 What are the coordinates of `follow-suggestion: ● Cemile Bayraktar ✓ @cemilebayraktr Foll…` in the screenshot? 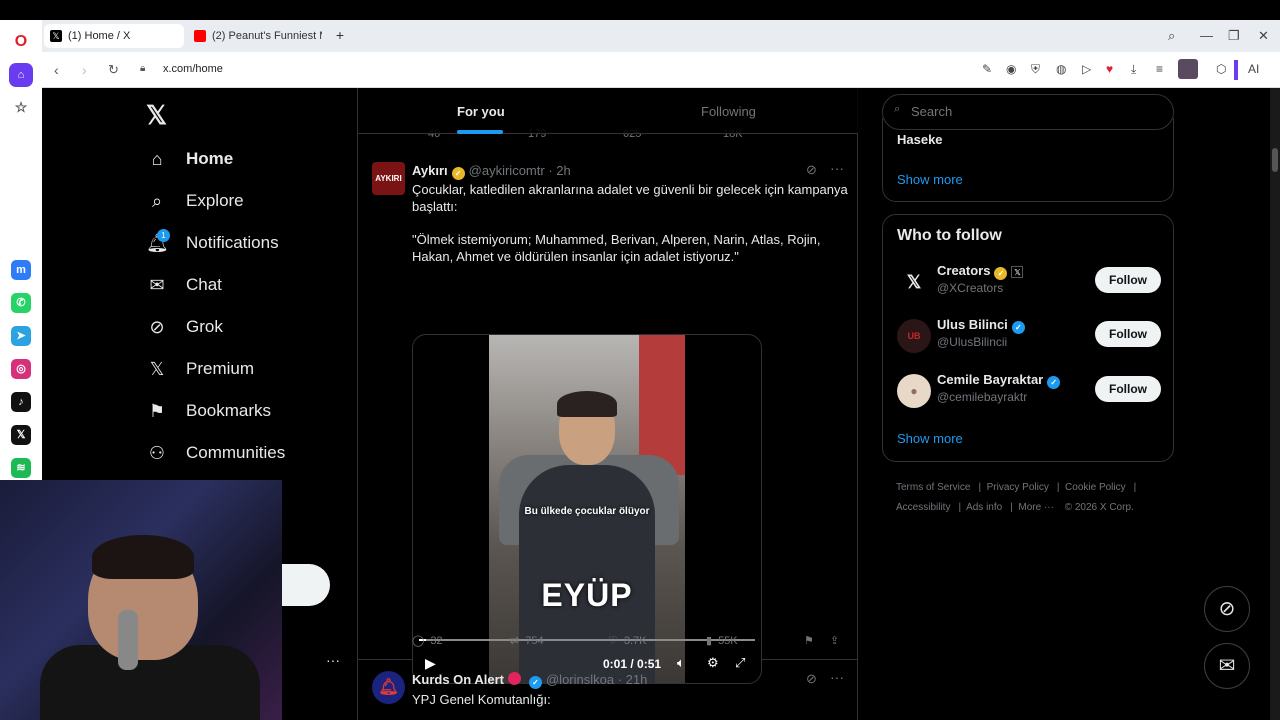 It's located at (1029, 392).